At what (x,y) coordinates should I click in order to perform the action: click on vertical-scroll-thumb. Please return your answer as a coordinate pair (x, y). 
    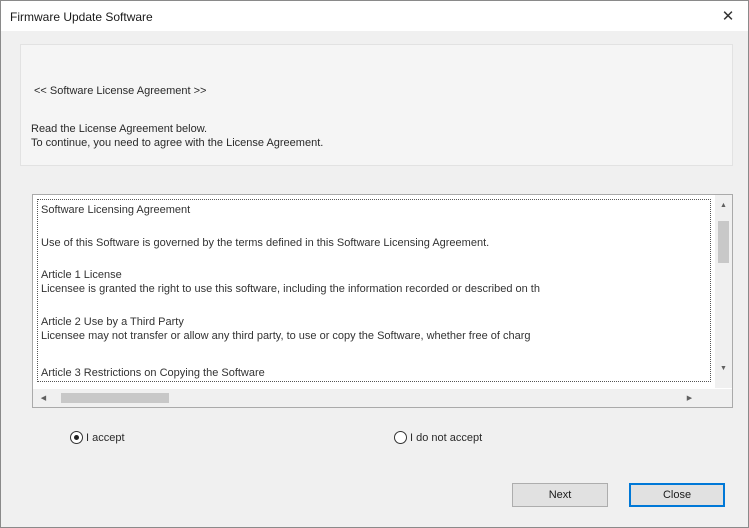
    Looking at the image, I should click on (723, 242).